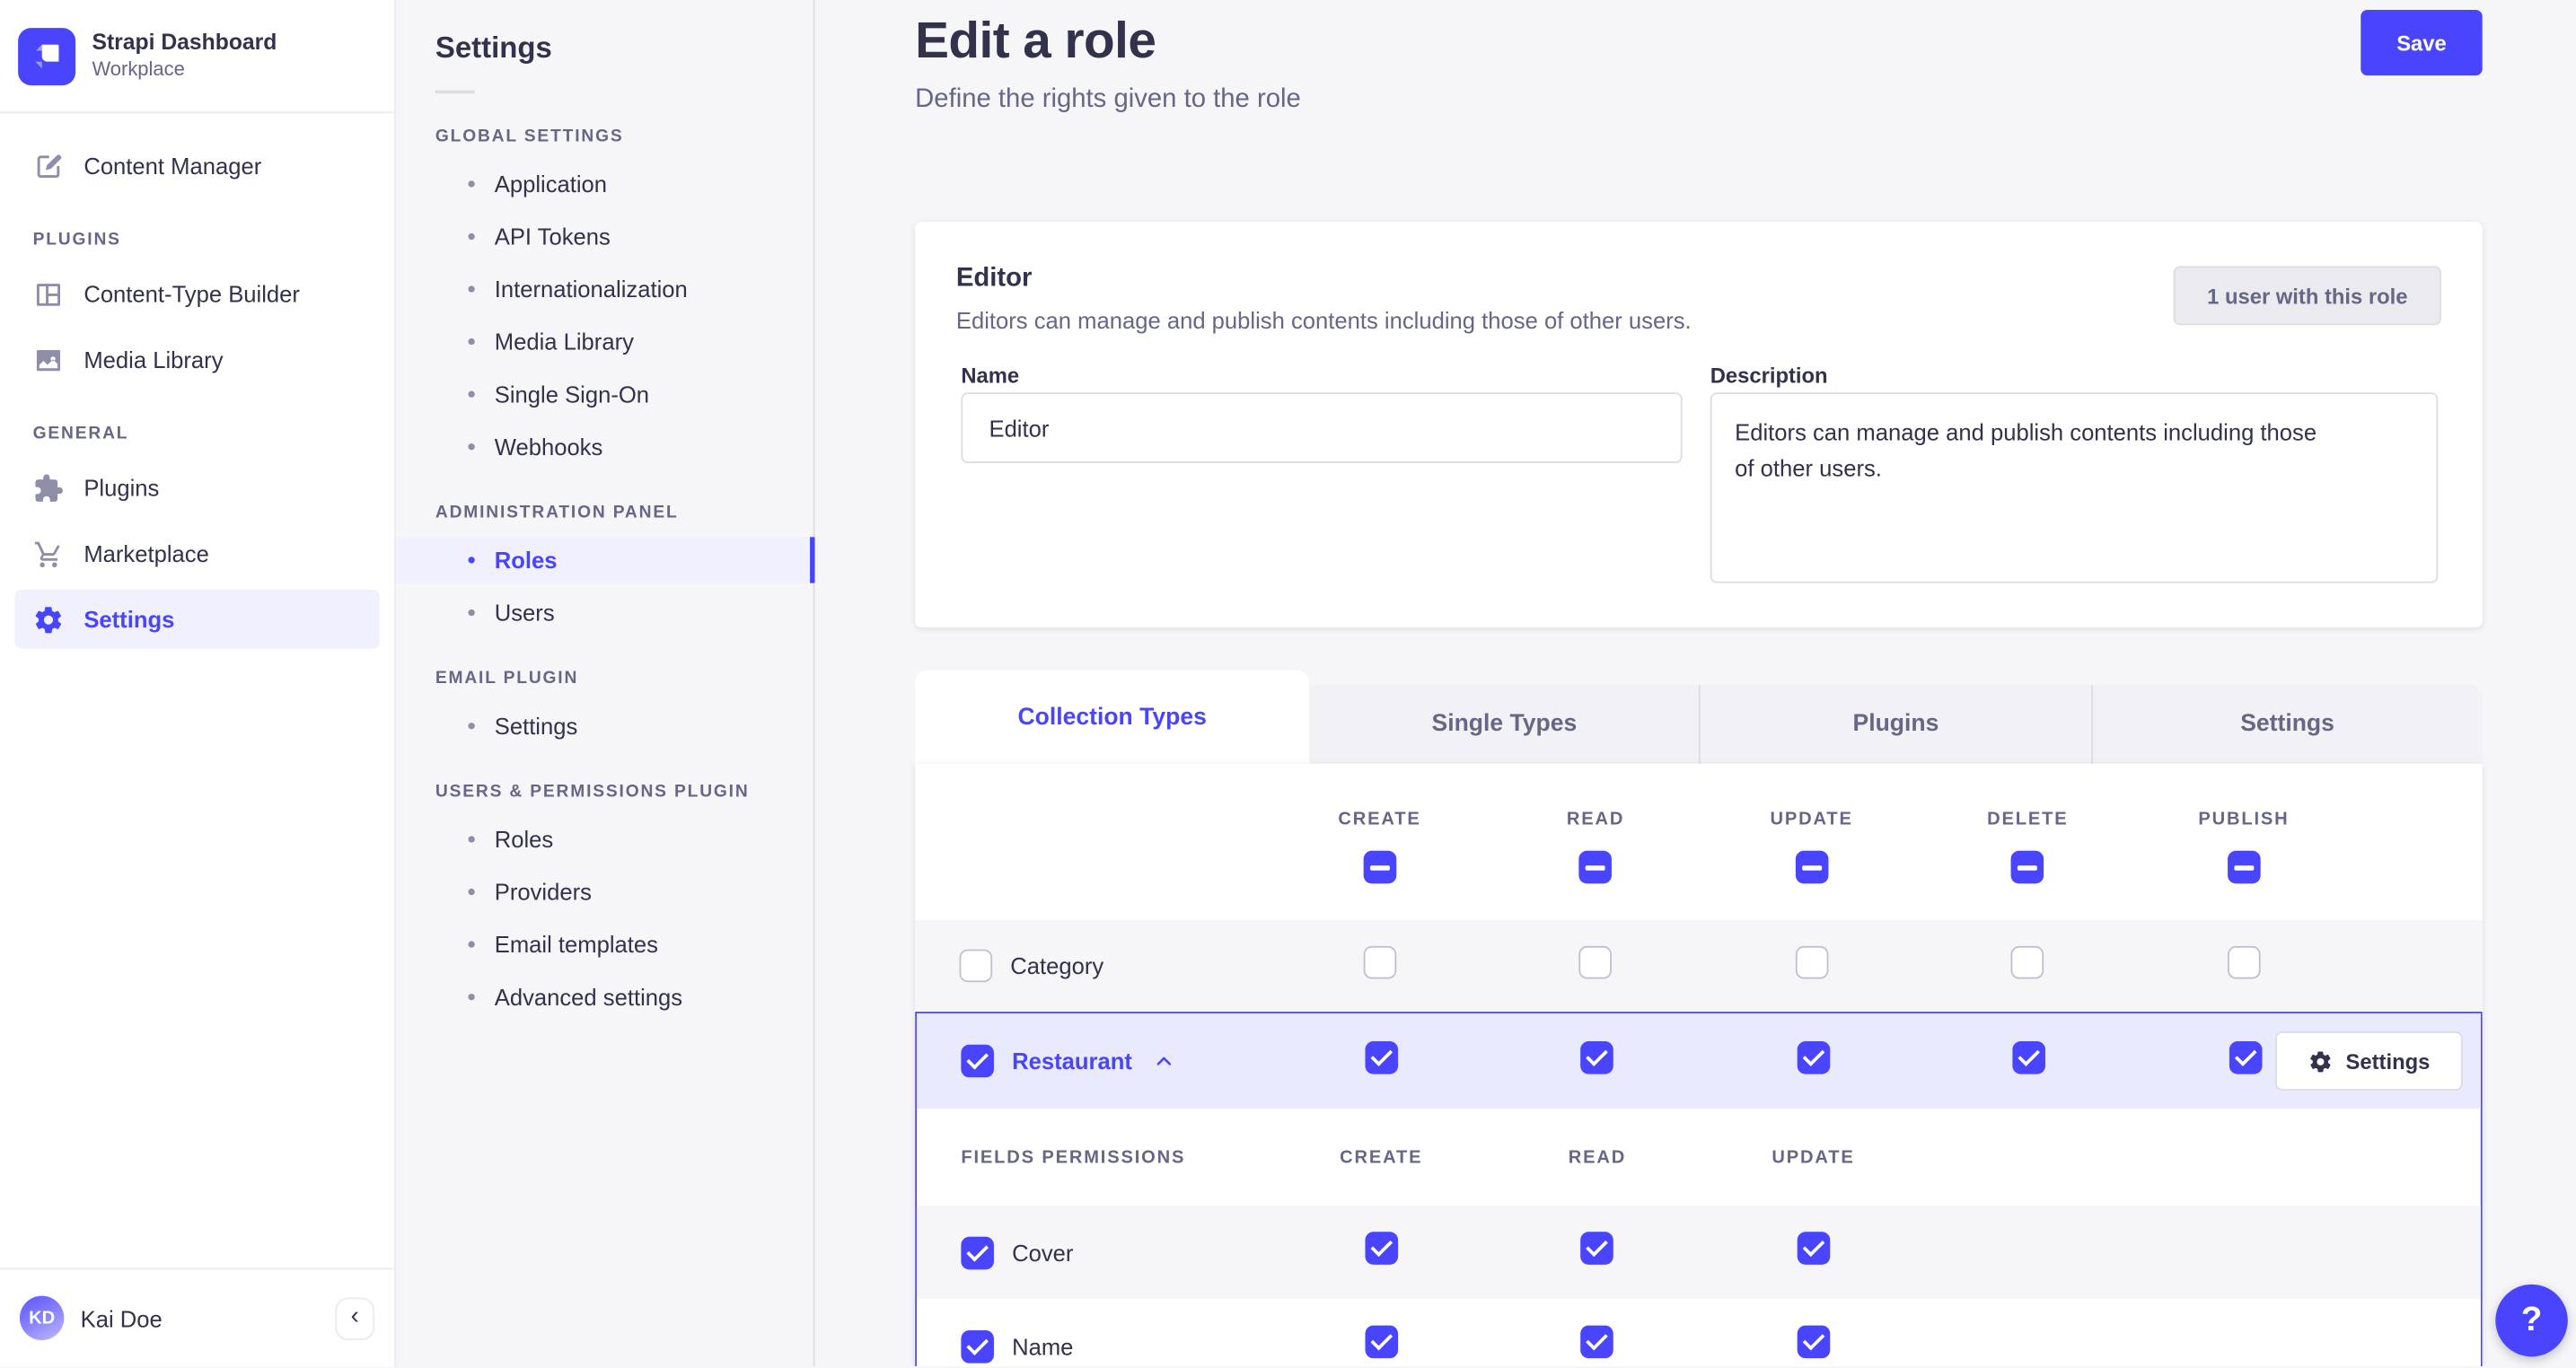 This screenshot has width=2576, height=1368. I want to click on content-manager-icon, so click(49, 165).